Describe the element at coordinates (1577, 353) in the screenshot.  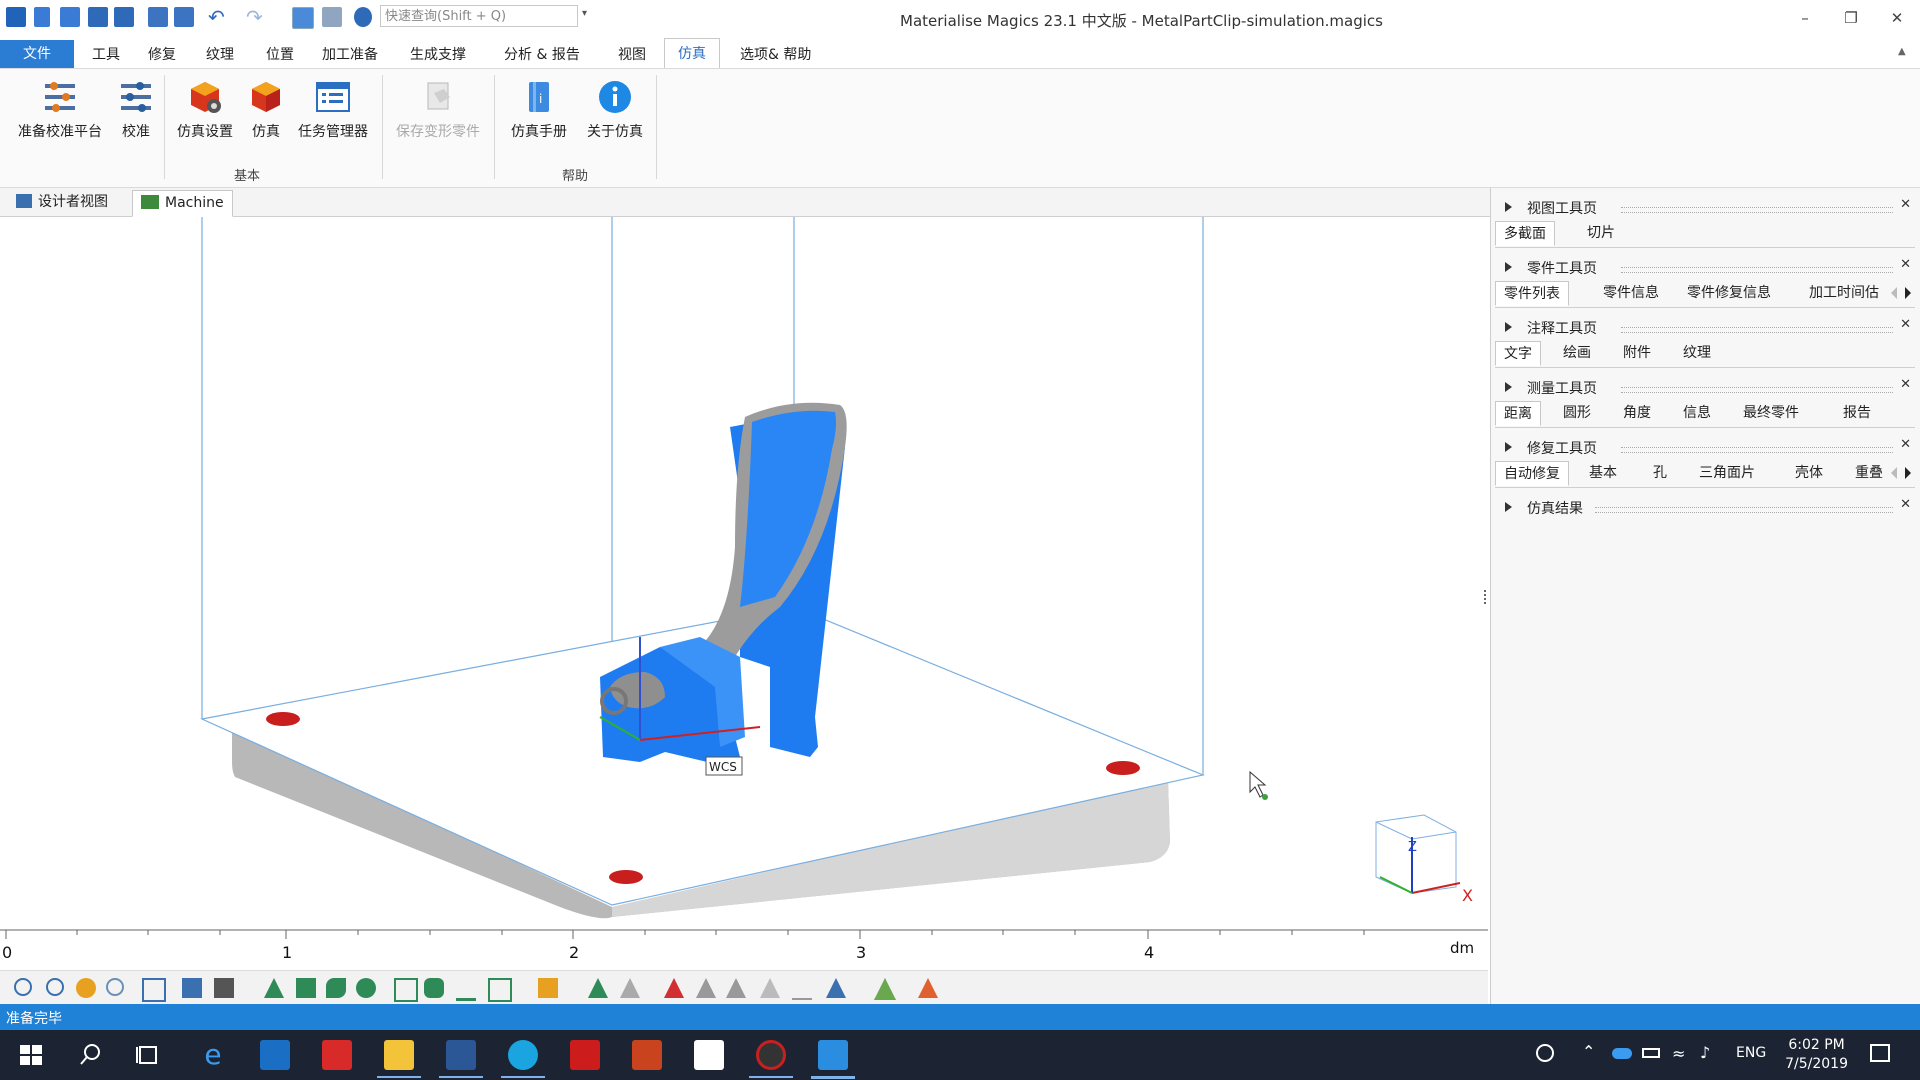
I see `tab-draw: 绘画` at that location.